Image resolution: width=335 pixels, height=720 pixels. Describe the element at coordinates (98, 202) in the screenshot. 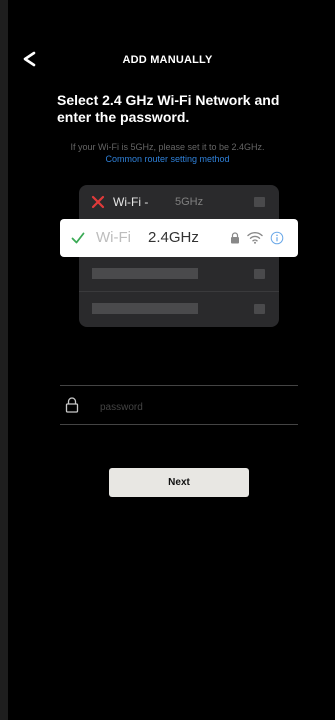

I see `x-icon` at that location.